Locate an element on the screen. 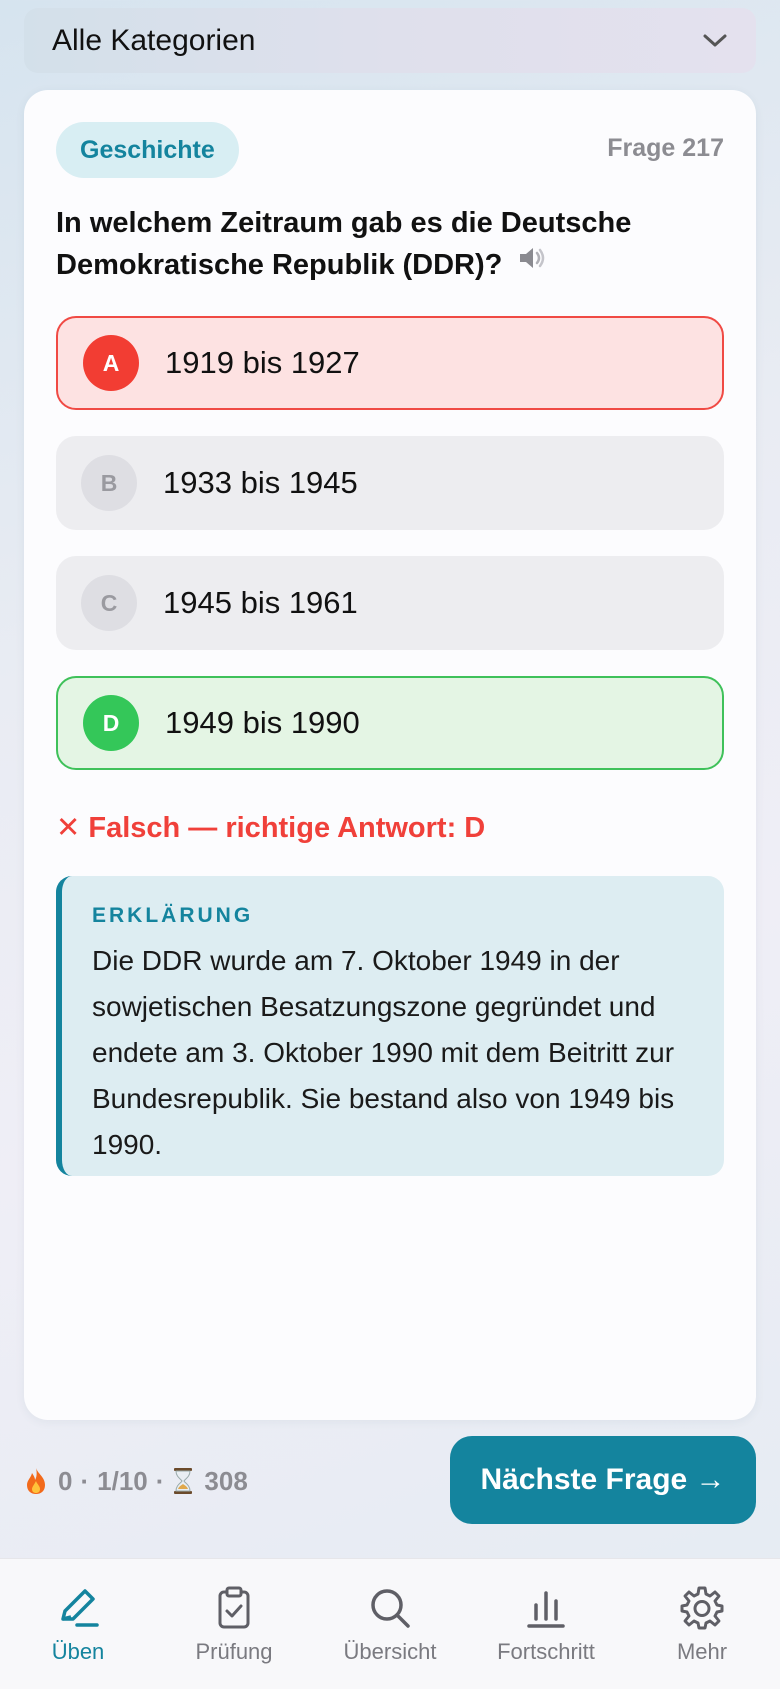 This screenshot has height=1689, width=780. option-letter: B is located at coordinates (109, 483).